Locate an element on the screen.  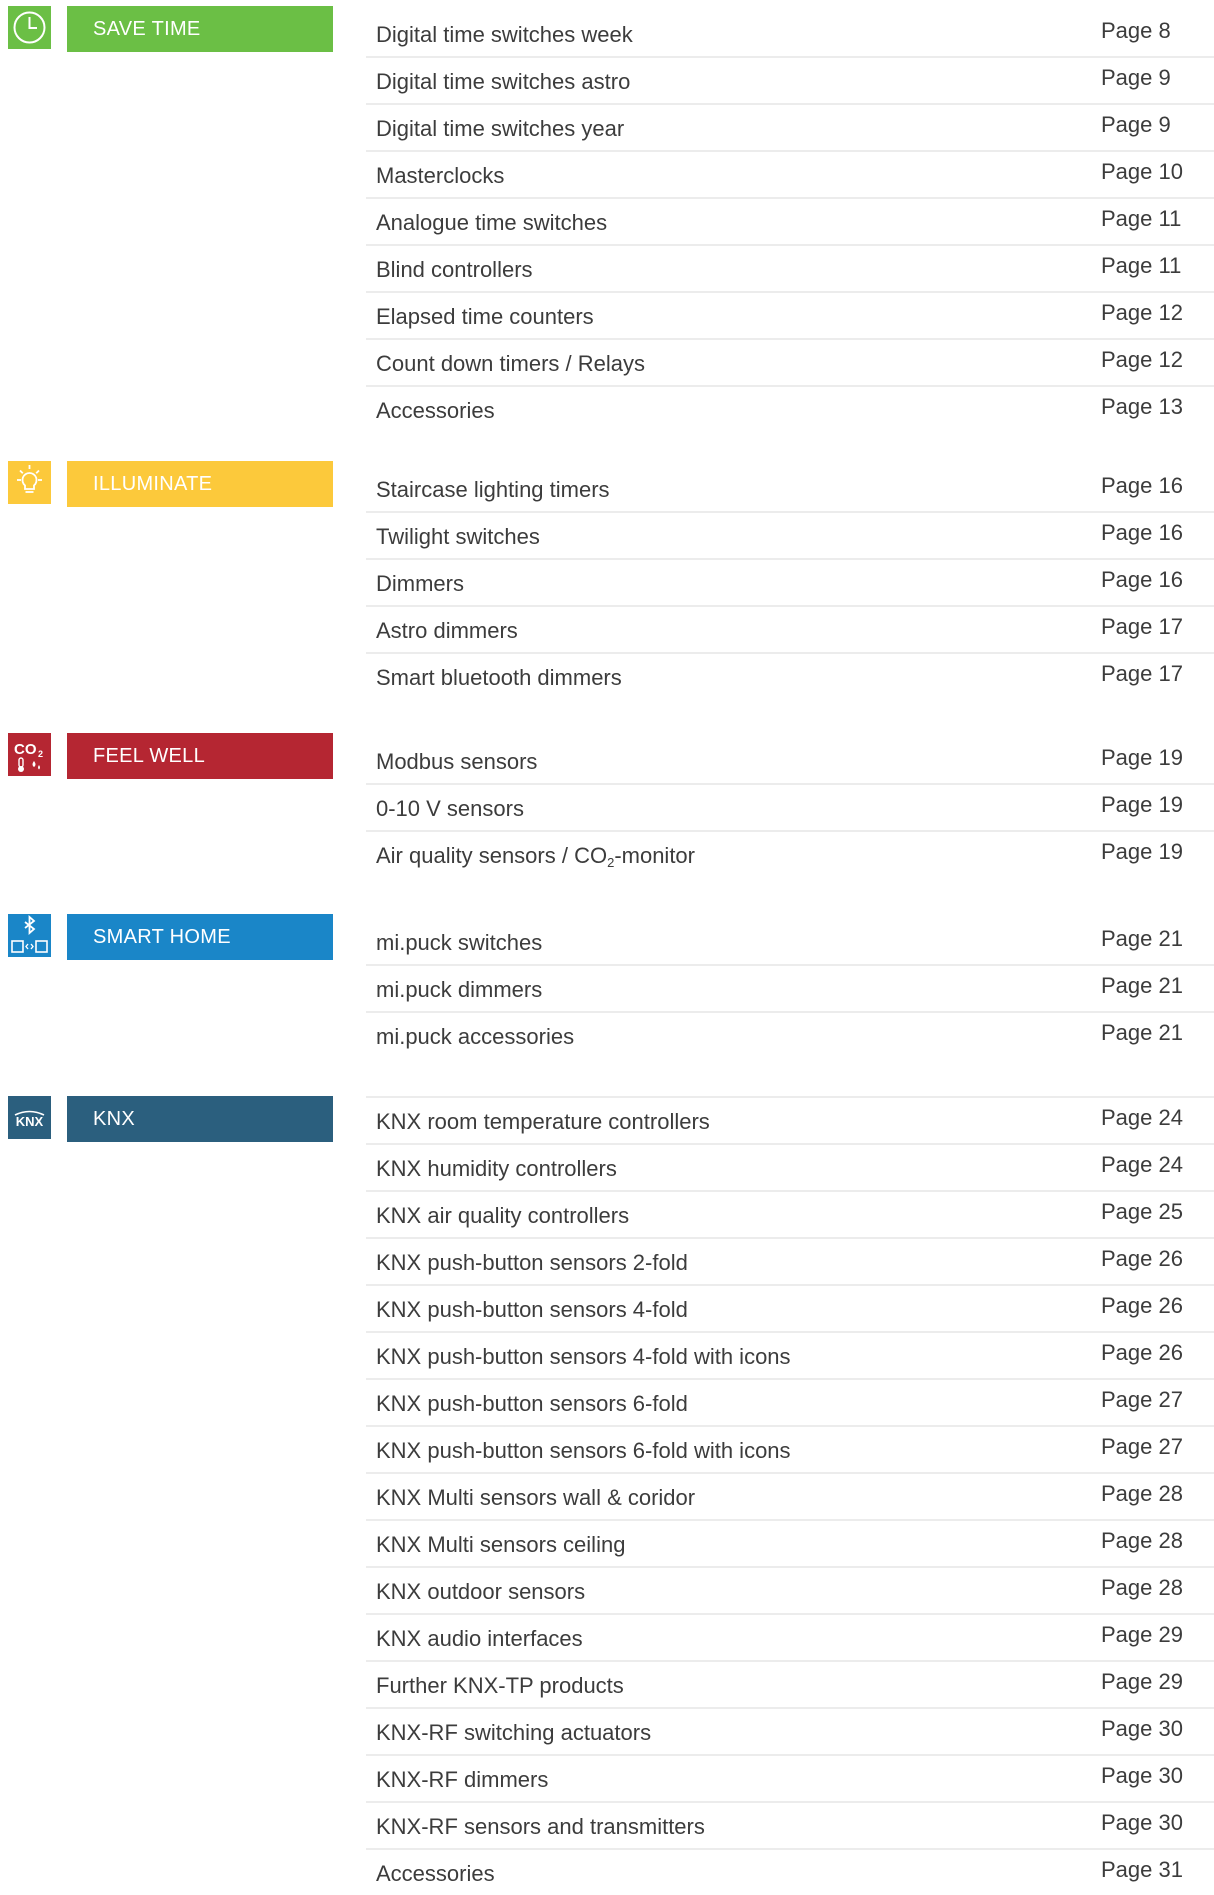
toc-row: Modbus sensors Page 19 is located at coordinates (790, 761).